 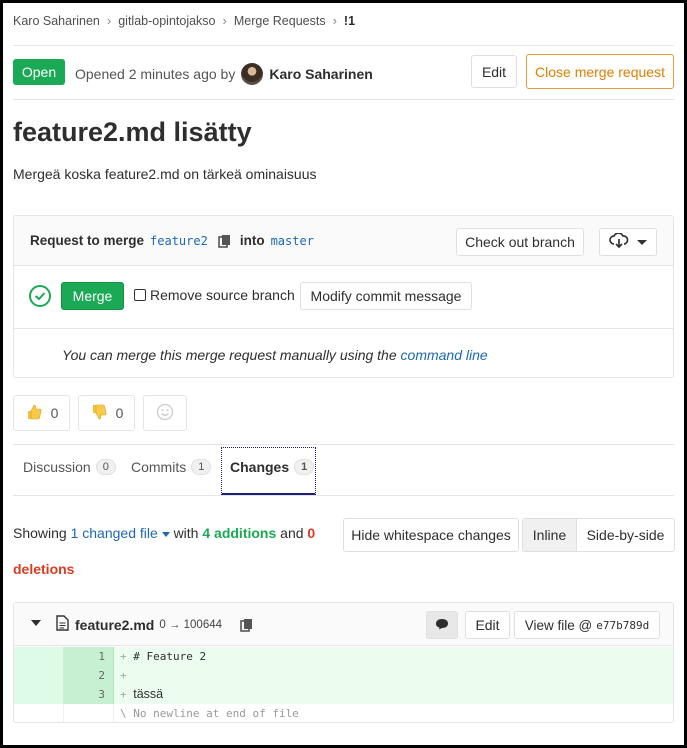 What do you see at coordinates (57, 467) in the screenshot?
I see `tab-discussion-label: Discussion` at bounding box center [57, 467].